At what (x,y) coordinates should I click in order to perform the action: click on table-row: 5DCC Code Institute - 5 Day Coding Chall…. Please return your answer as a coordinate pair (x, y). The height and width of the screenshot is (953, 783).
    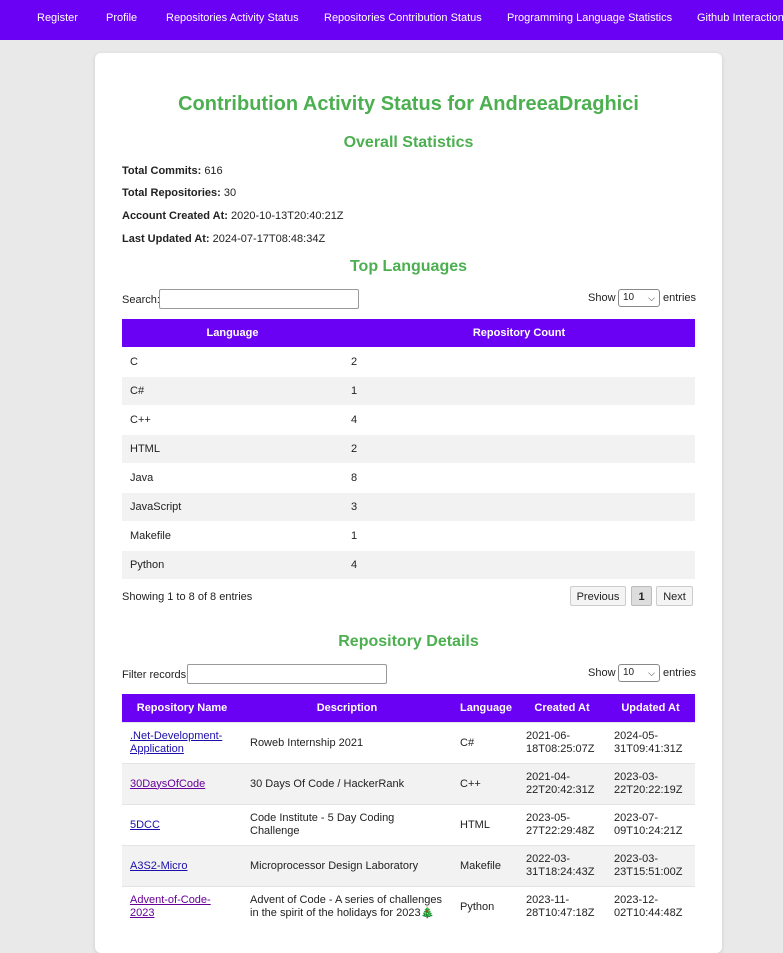
    Looking at the image, I should click on (408, 825).